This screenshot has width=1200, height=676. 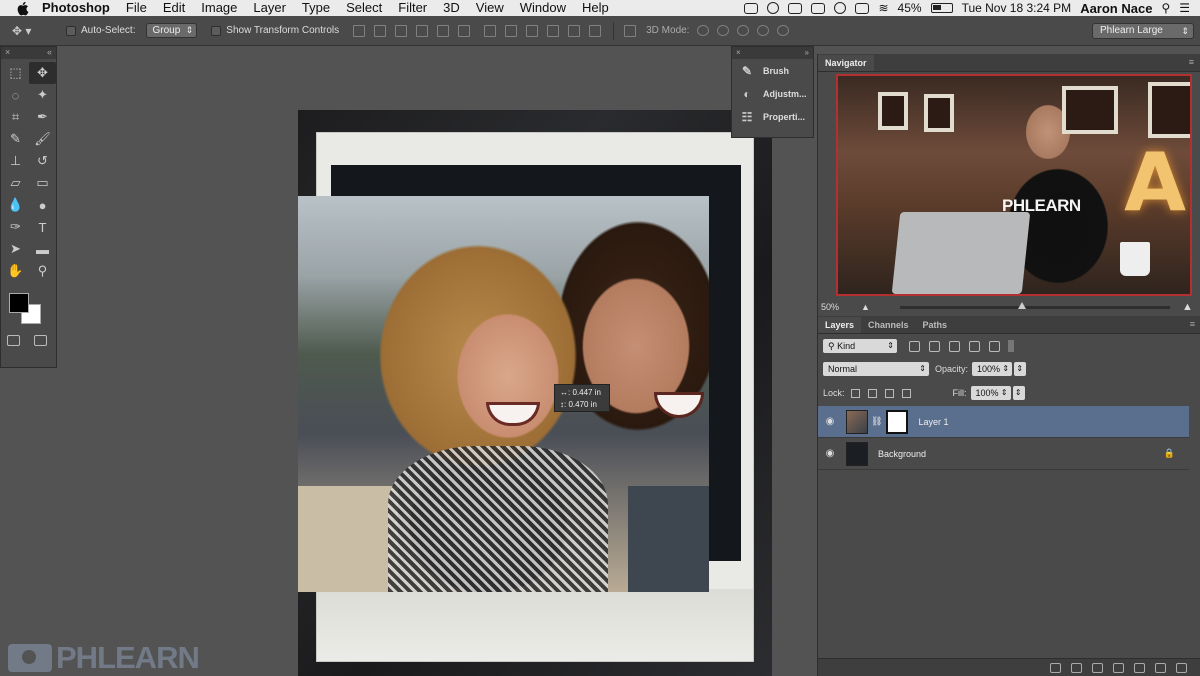 I want to click on brush-tool-icon: 🖌, so click(x=42, y=139).